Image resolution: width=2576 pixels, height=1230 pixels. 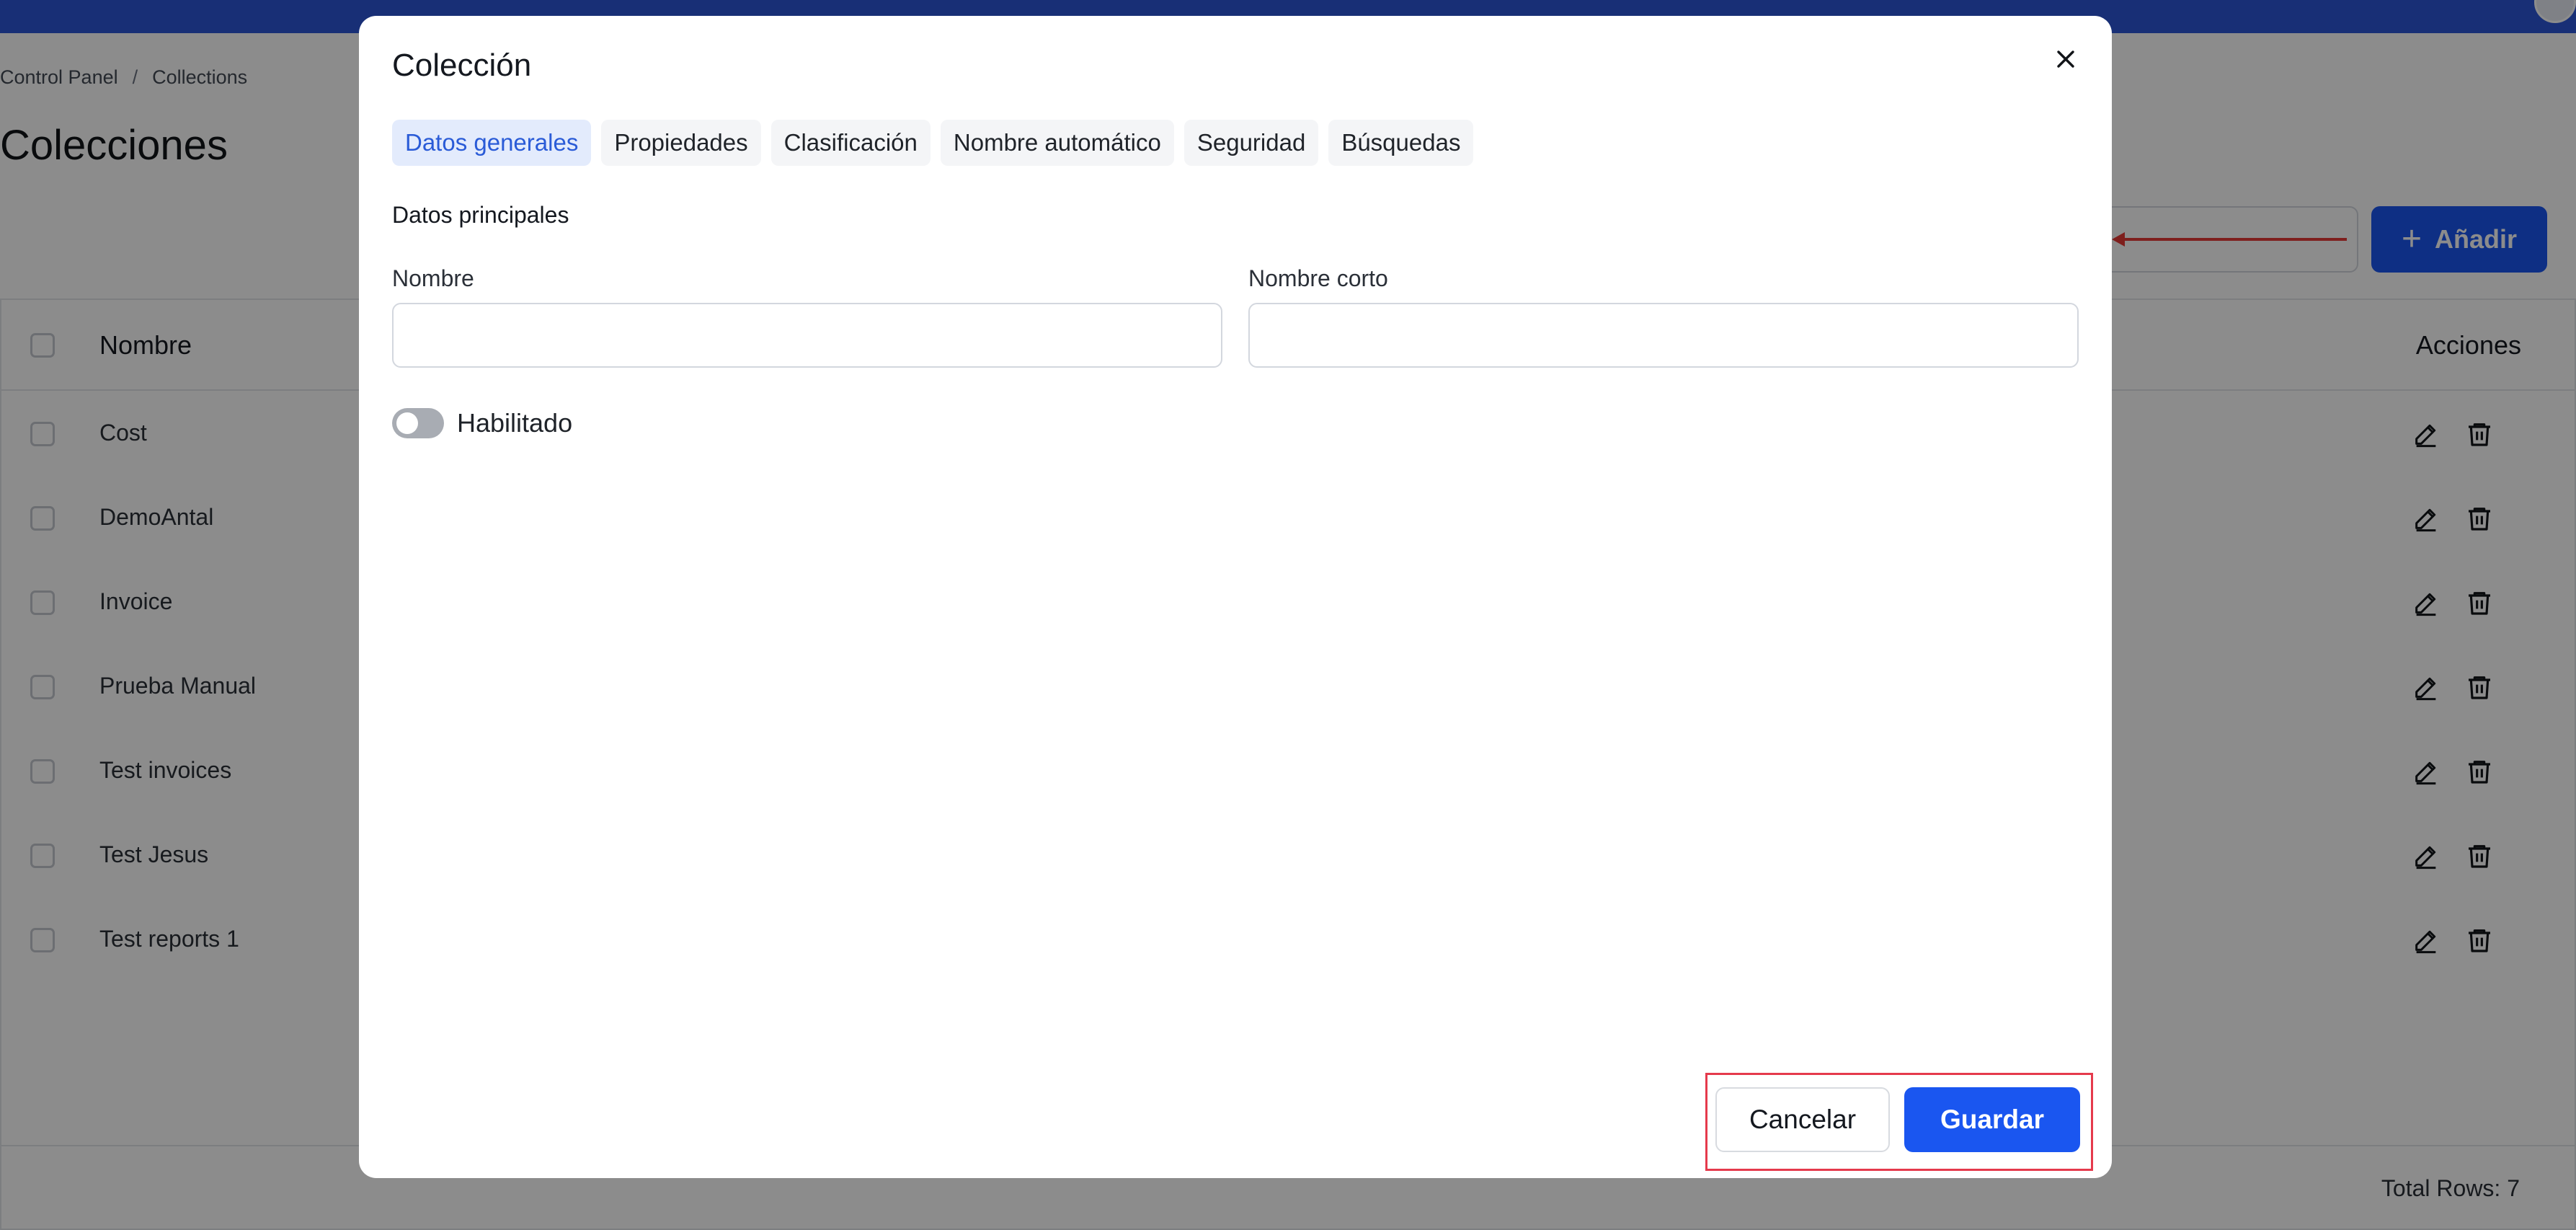 I want to click on close-icon, so click(x=2065, y=59).